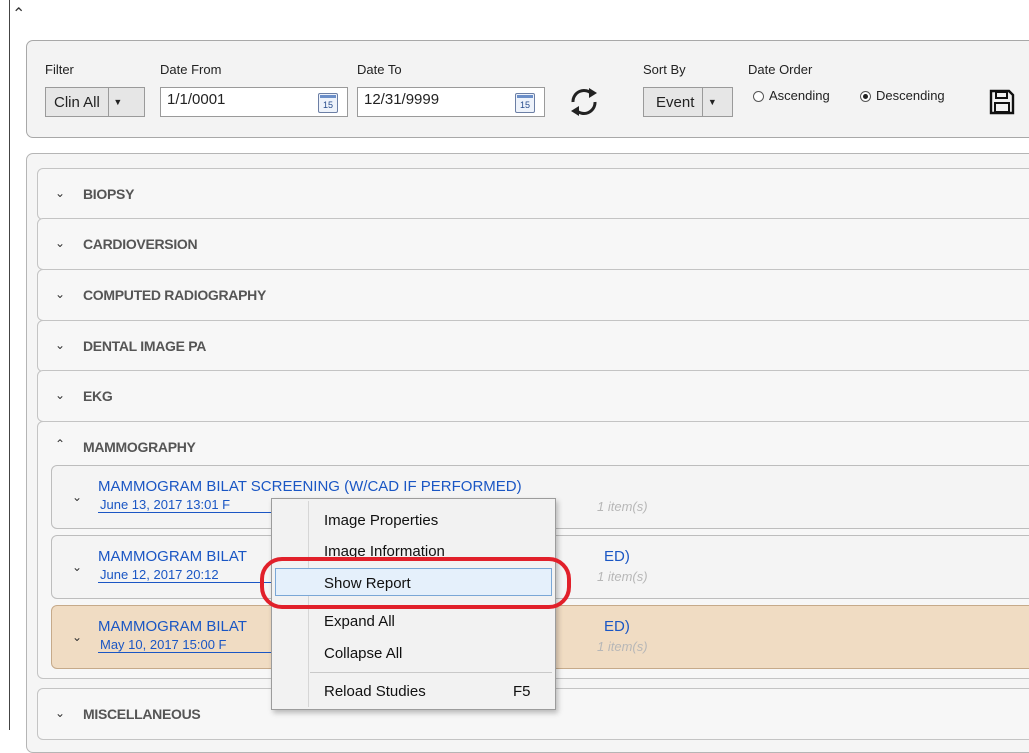  I want to click on group-cardioversion: ⌄ CARDIOVERSION, so click(533, 244).